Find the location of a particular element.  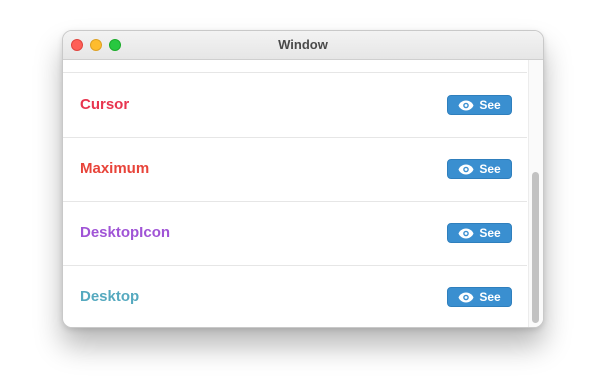

list-item-scrolled is located at coordinates (295, 52).